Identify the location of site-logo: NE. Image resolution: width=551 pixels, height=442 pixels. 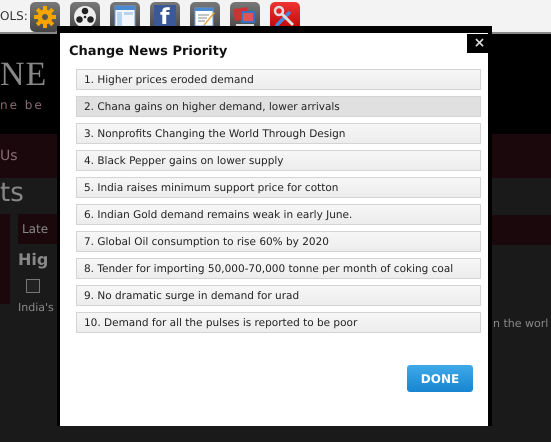
(24, 75).